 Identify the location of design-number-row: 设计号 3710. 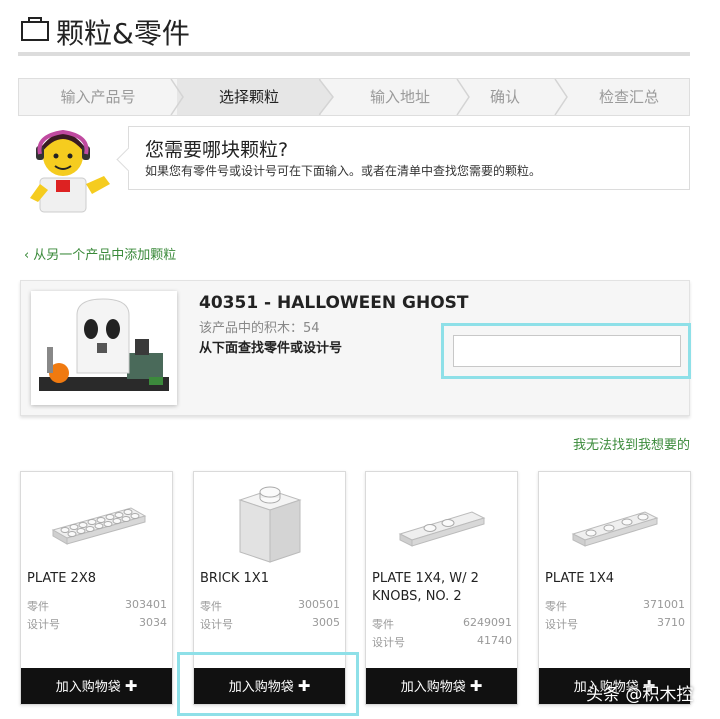
(615, 625).